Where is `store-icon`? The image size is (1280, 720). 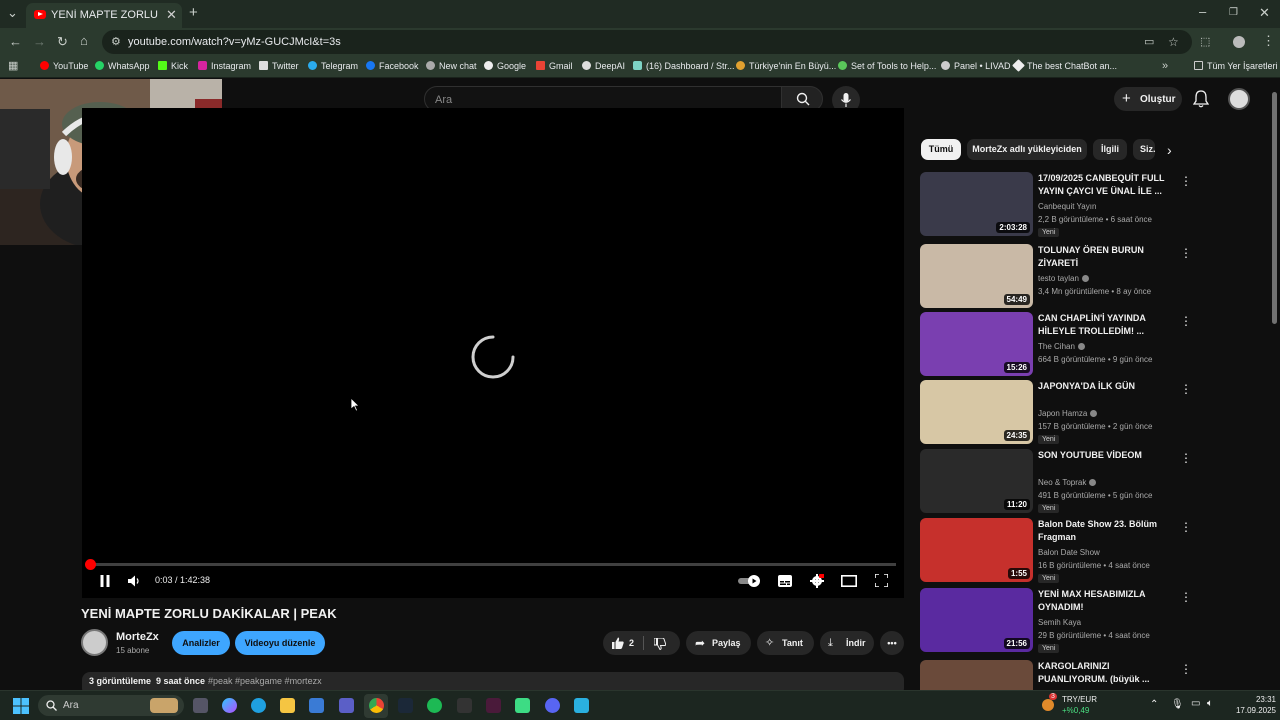
store-icon is located at coordinates (316, 705).